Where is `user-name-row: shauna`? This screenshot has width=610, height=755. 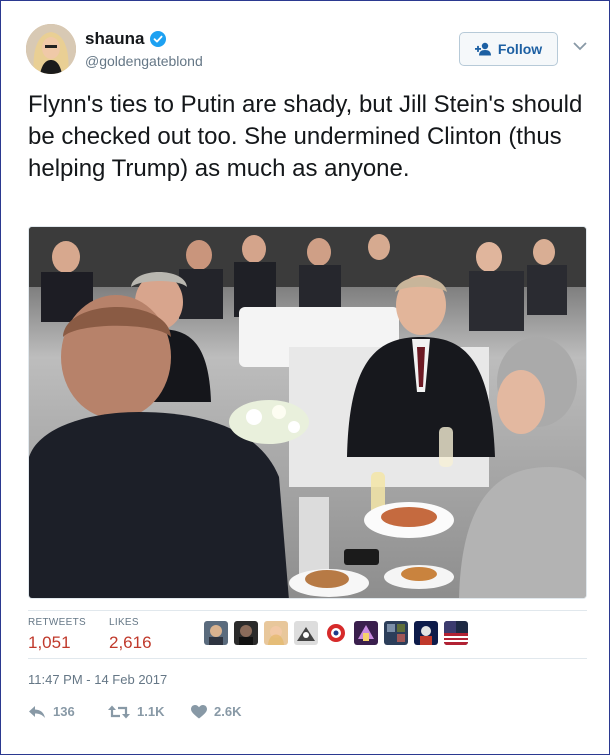 user-name-row: shauna is located at coordinates (125, 39).